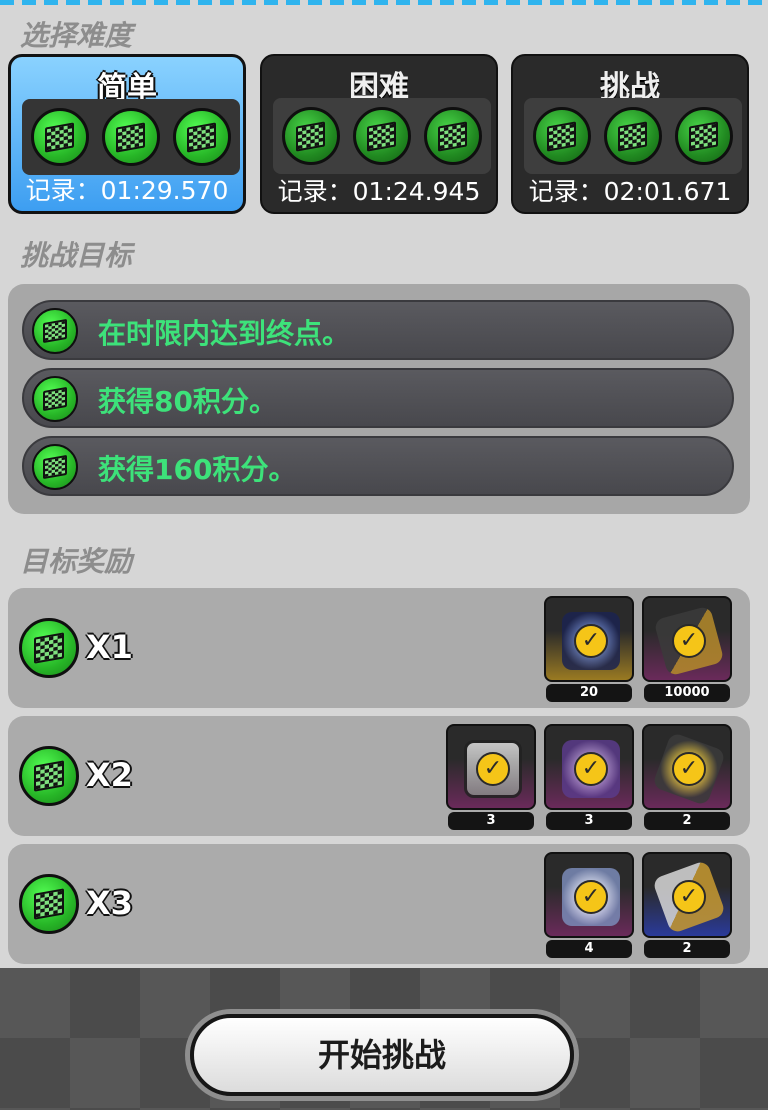 The height and width of the screenshot is (1110, 768). What do you see at coordinates (378, 466) in the screenshot?
I see `objective-row: 获得160积分。` at bounding box center [378, 466].